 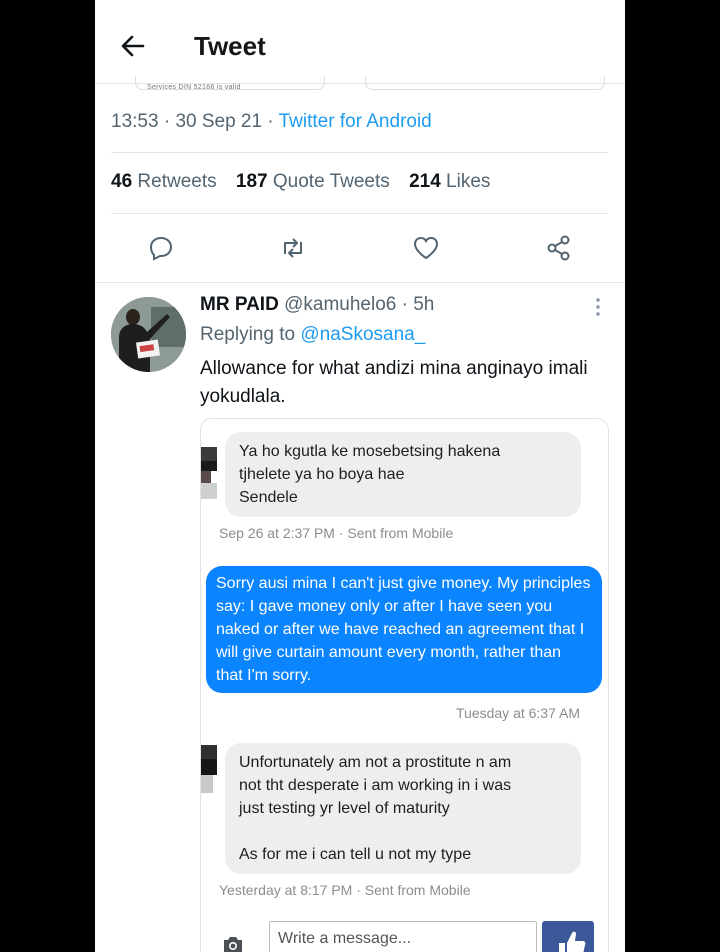 What do you see at coordinates (133, 46) in the screenshot?
I see `back-arrow-icon` at bounding box center [133, 46].